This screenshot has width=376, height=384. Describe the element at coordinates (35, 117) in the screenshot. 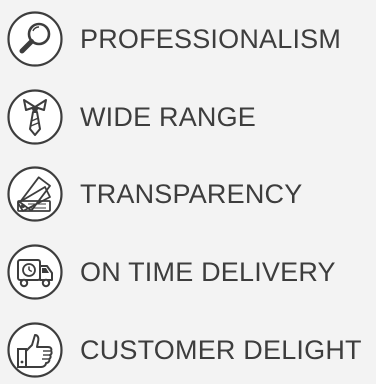

I see `tie-icon` at that location.